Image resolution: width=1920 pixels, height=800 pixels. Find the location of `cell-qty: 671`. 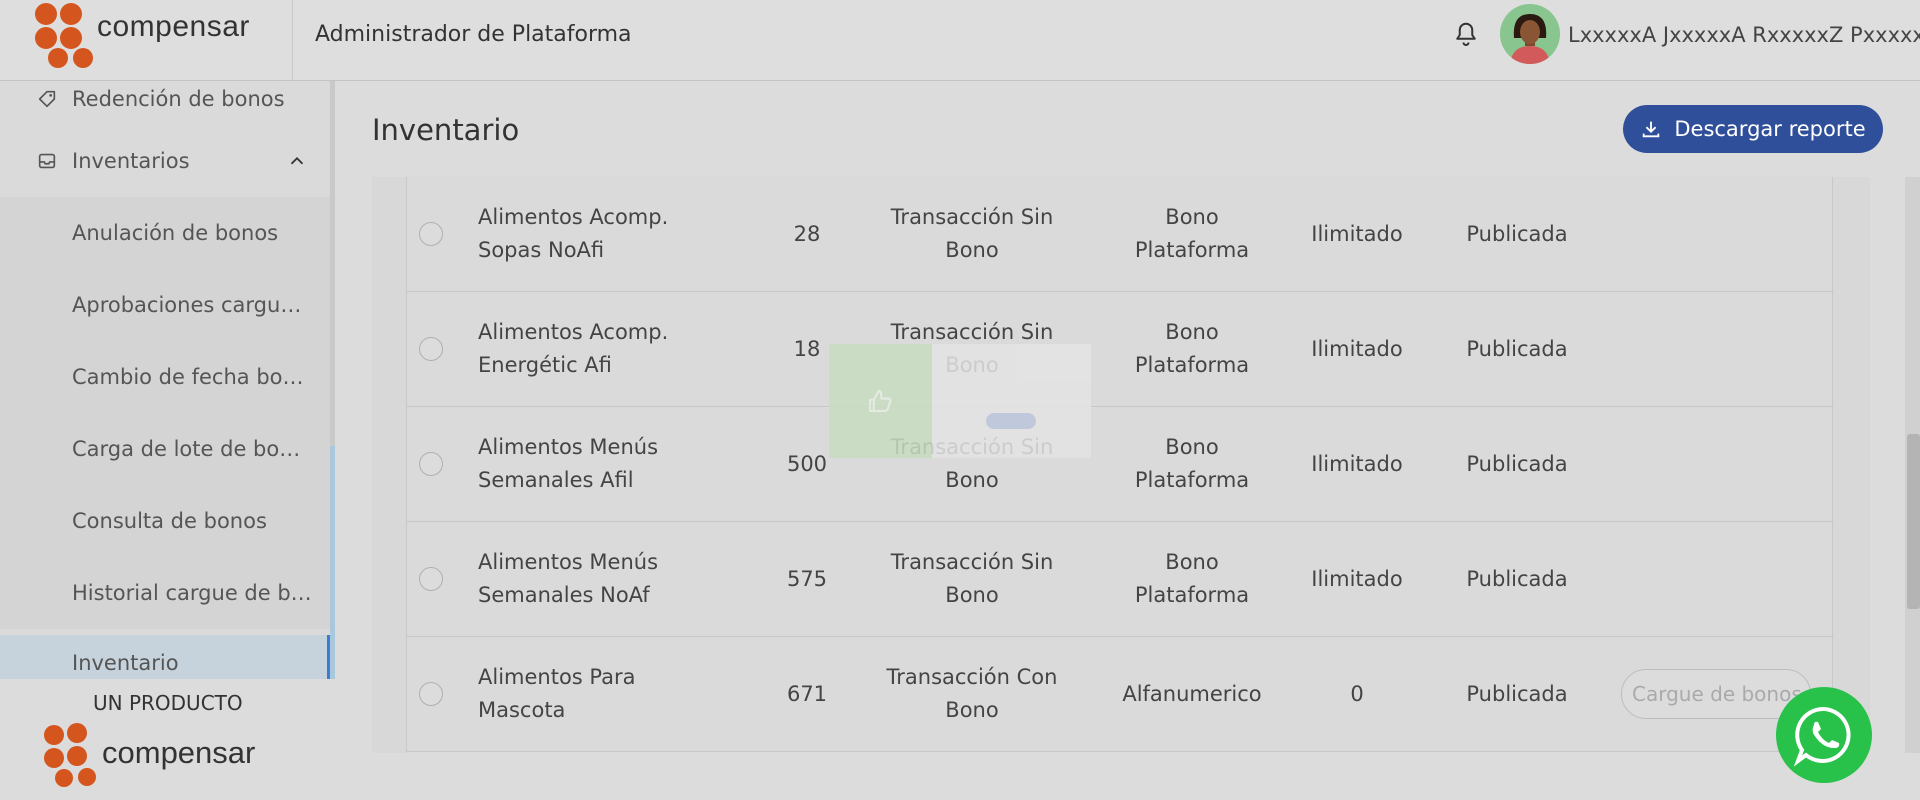

cell-qty: 671 is located at coordinates (807, 694).